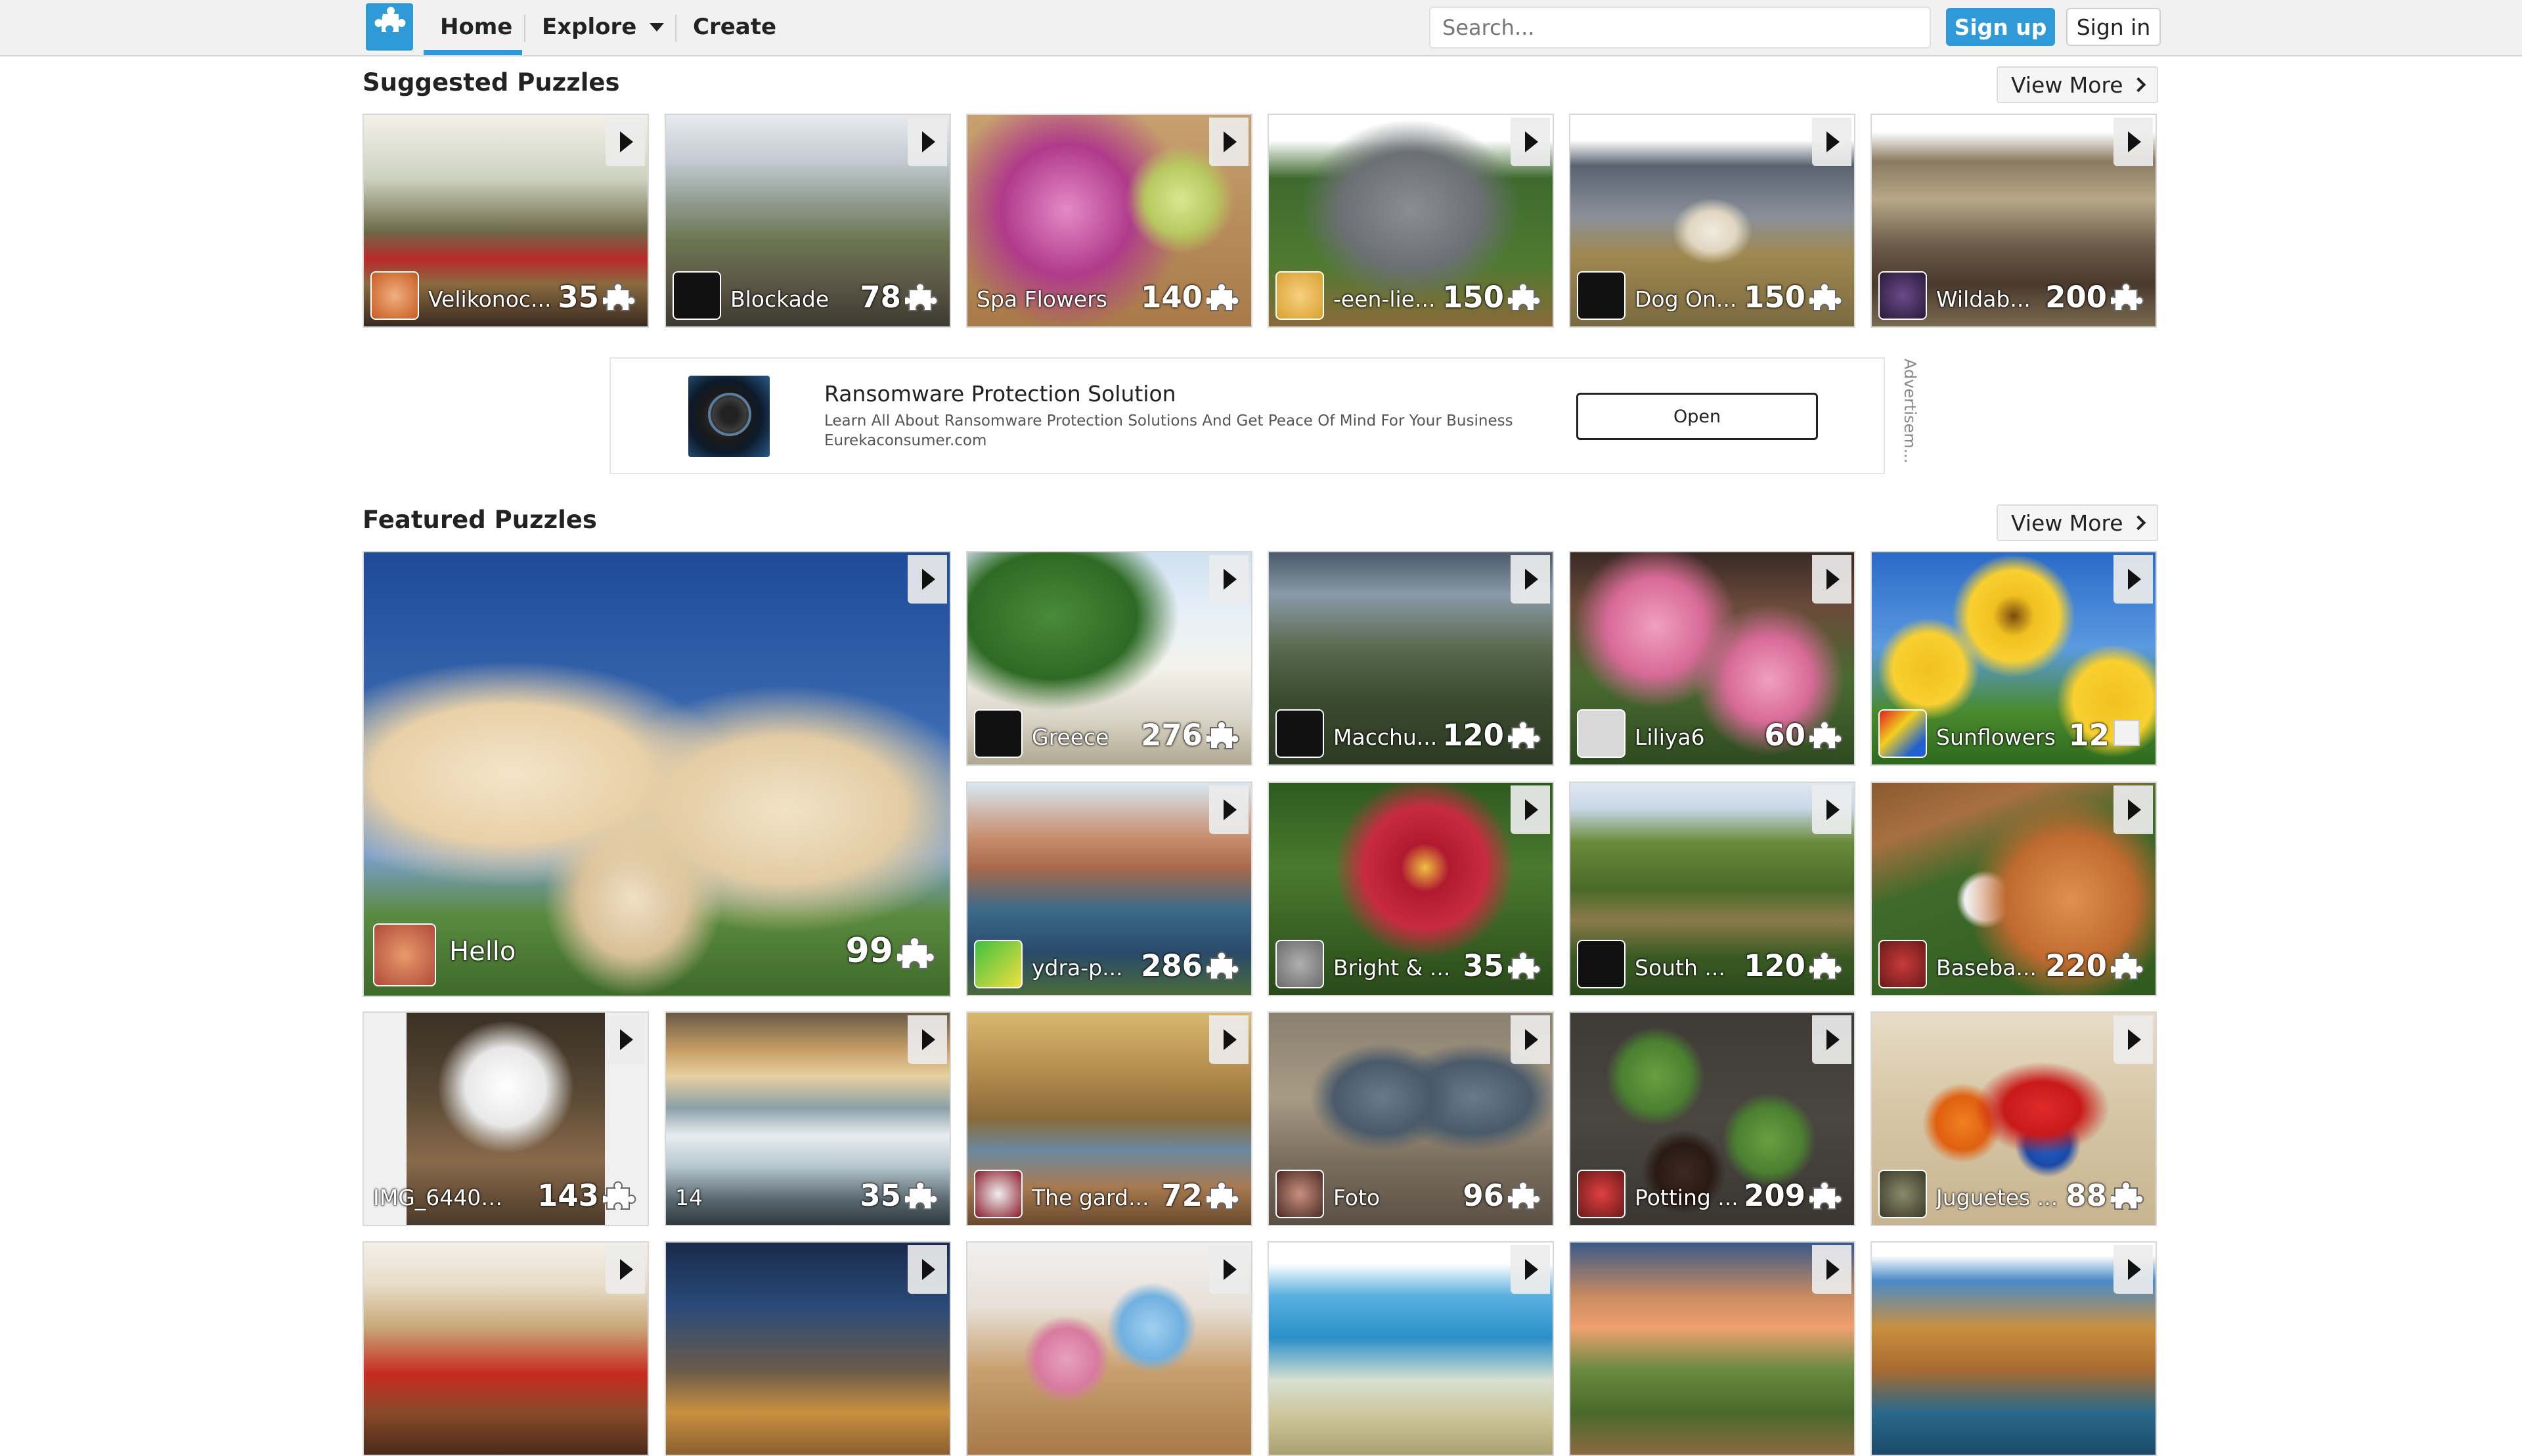  I want to click on puzzle-title: Blockade, so click(780, 299).